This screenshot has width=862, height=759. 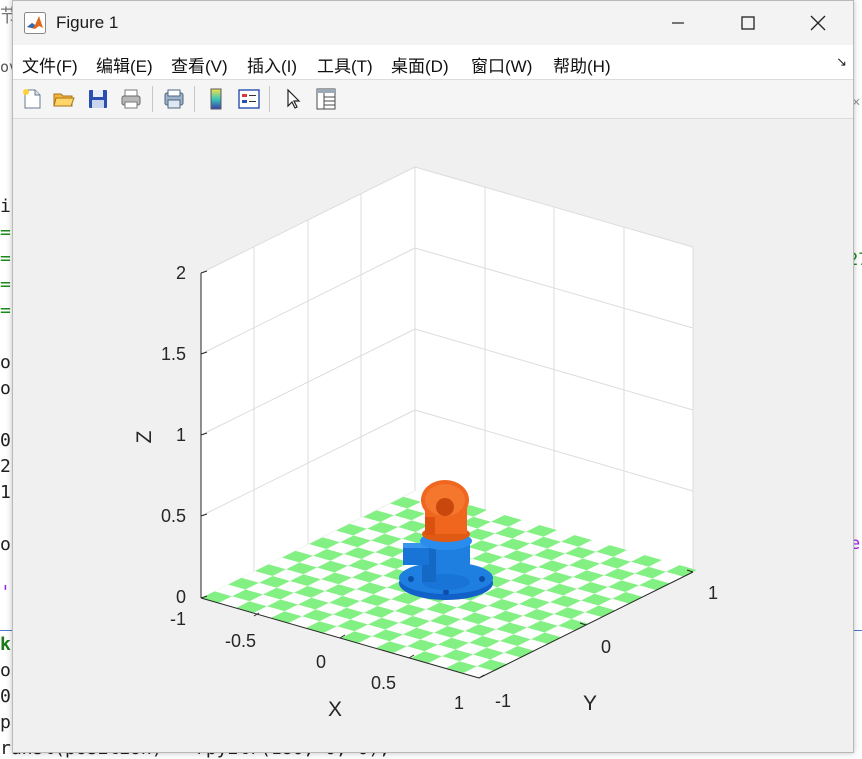 I want to click on menu-file: 文件(F), so click(x=50, y=64).